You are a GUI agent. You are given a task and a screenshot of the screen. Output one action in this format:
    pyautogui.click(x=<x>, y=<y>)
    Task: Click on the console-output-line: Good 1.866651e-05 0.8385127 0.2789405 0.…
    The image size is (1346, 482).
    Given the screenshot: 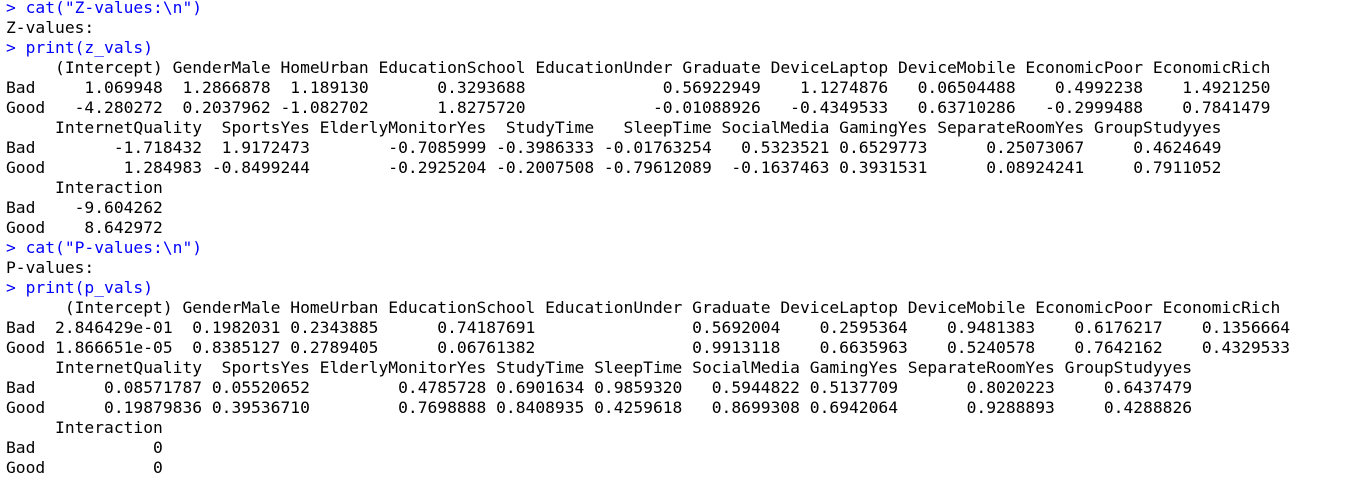 What is the action you would take?
    pyautogui.click(x=648, y=347)
    